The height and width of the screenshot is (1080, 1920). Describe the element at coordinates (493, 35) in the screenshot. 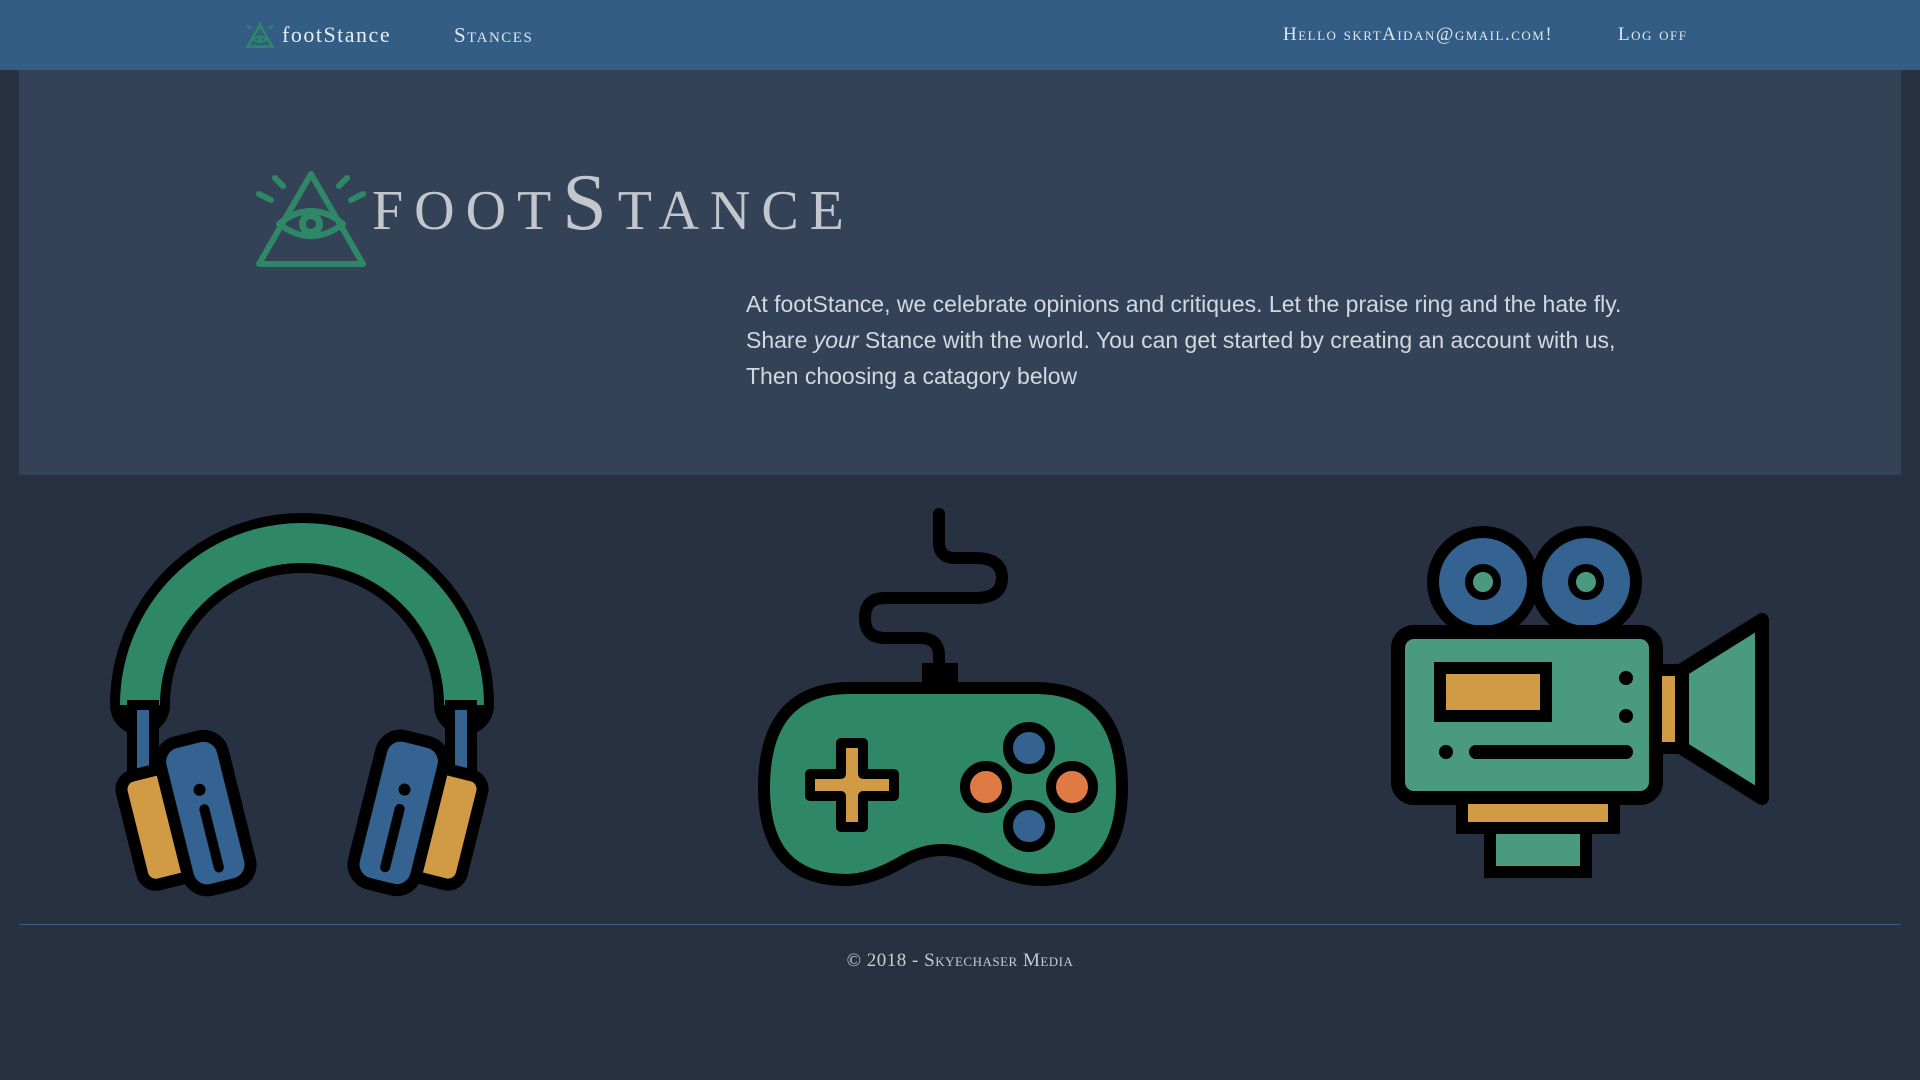

I see `nav-link-stances: Stances` at that location.